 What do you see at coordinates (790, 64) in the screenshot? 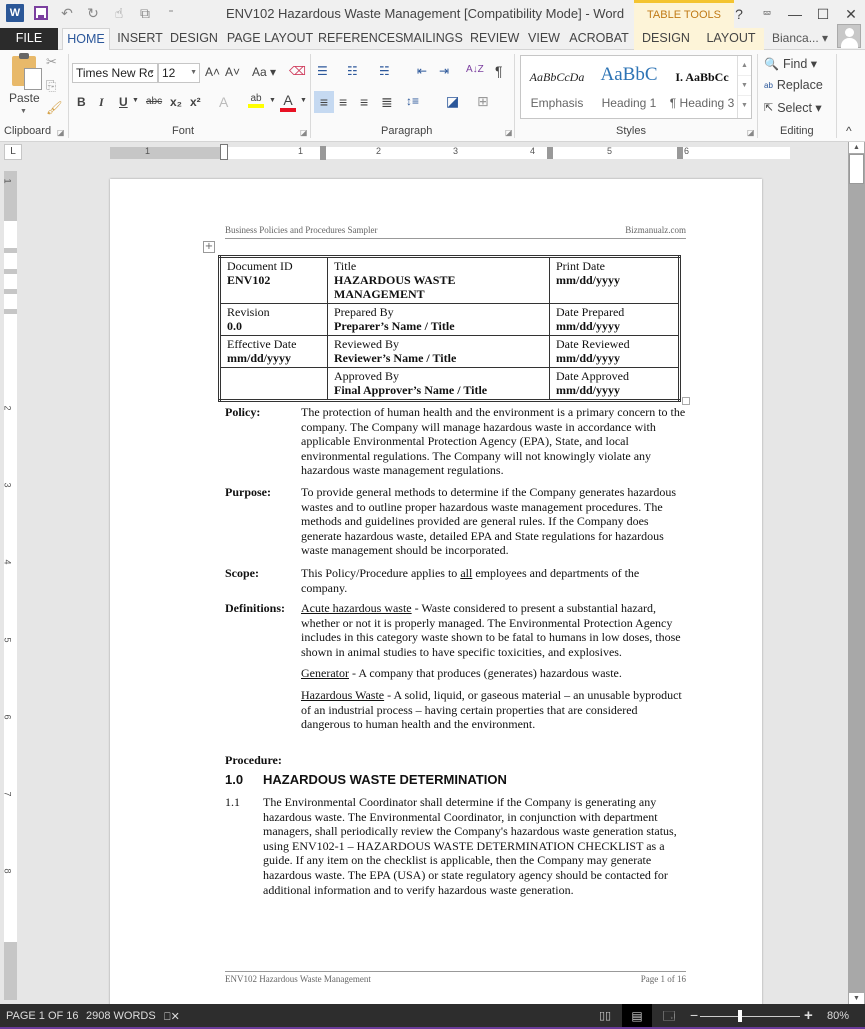
I see `find-button: 🔍 Find ▾` at bounding box center [790, 64].